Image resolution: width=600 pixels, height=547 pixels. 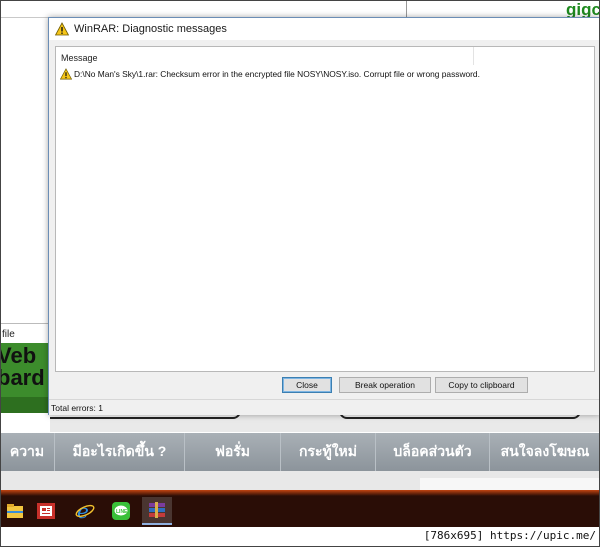 What do you see at coordinates (324, 407) in the screenshot?
I see `dialog-status-bar: Total errors: 1` at bounding box center [324, 407].